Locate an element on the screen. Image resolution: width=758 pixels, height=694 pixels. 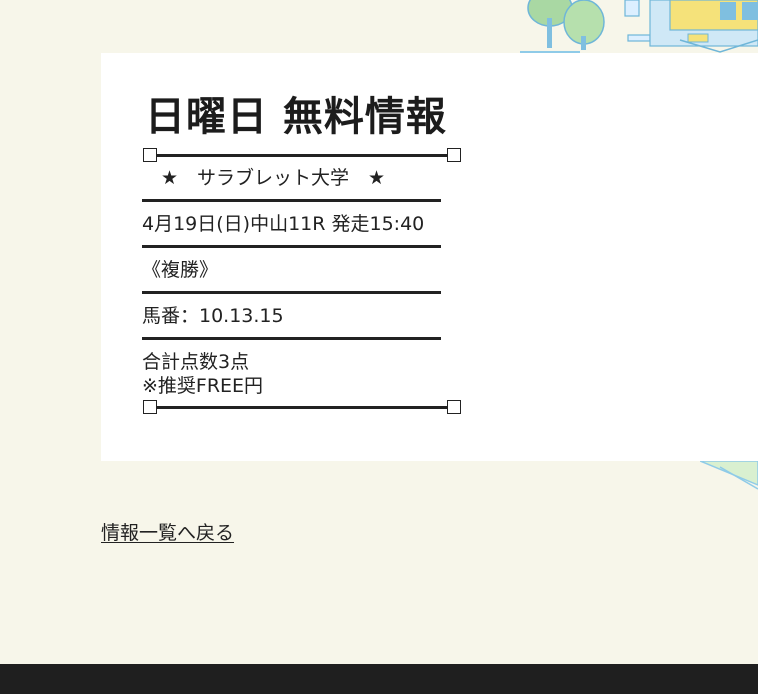
frame-top-border is located at coordinates (302, 156).